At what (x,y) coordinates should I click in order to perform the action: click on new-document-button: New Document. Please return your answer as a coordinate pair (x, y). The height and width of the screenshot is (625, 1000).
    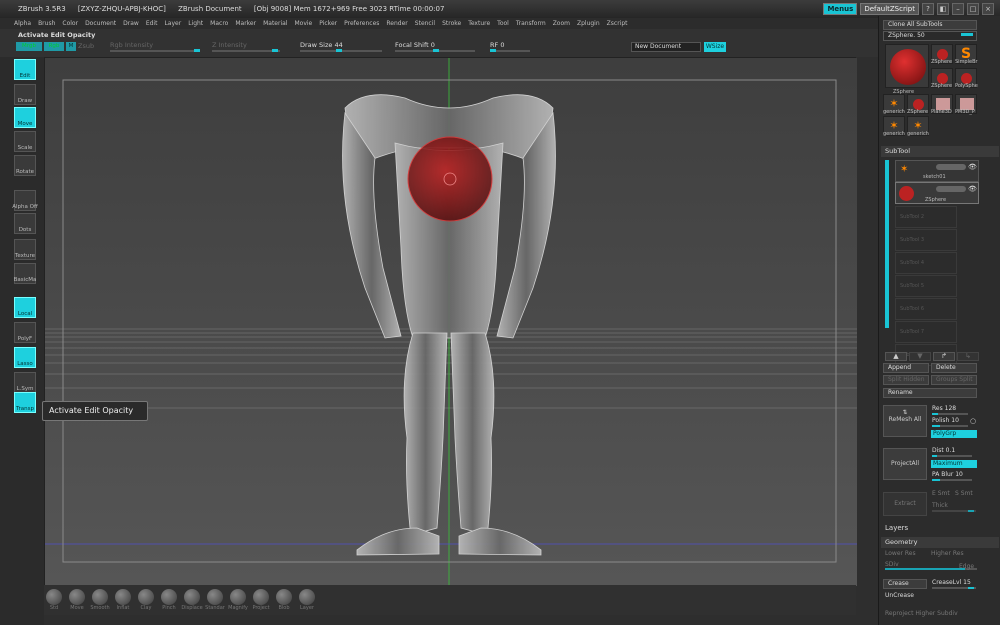
    Looking at the image, I should click on (666, 47).